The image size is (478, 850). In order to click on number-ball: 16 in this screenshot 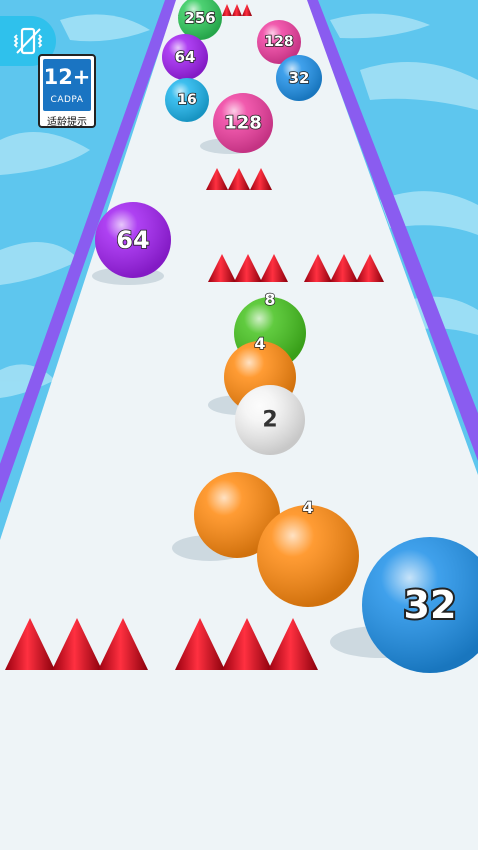, I will do `click(187, 100)`.